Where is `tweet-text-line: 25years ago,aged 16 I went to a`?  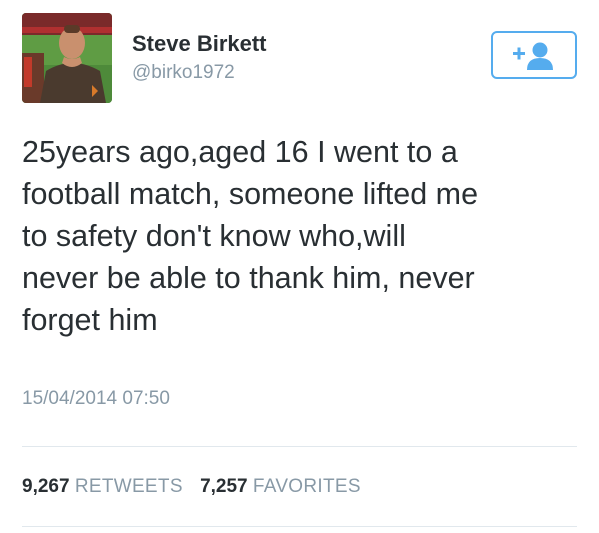 tweet-text-line: 25years ago,aged 16 I went to a is located at coordinates (240, 152).